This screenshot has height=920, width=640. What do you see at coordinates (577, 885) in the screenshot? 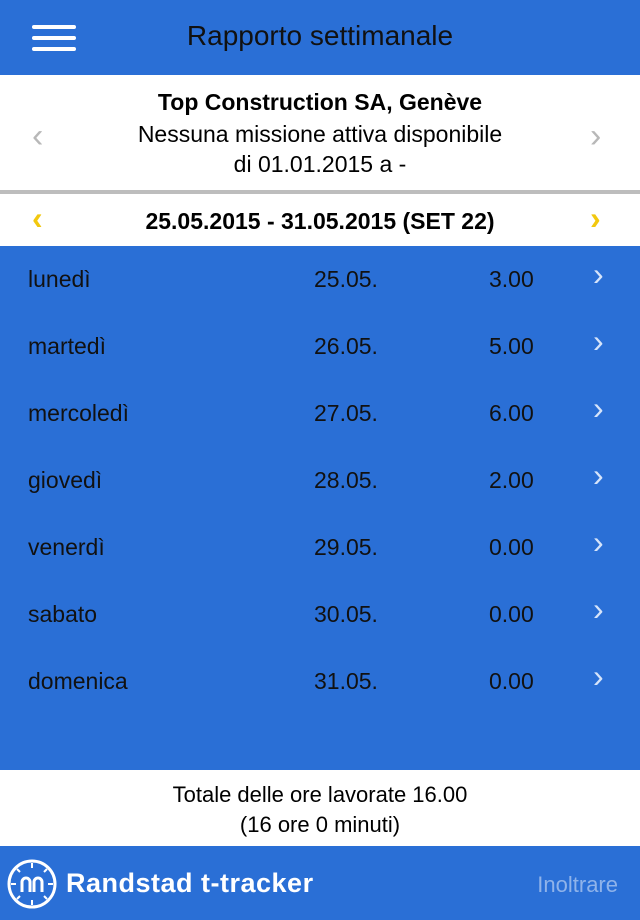
I see `send-button: Inoltrare` at bounding box center [577, 885].